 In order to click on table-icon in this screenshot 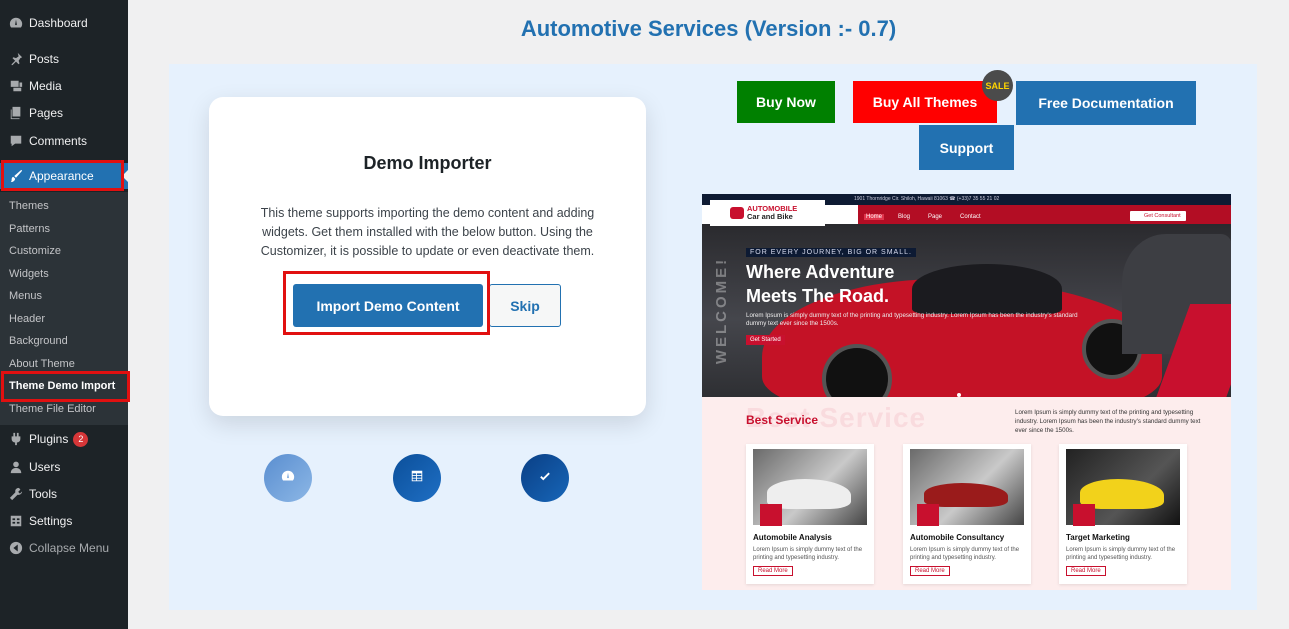, I will do `click(417, 478)`.